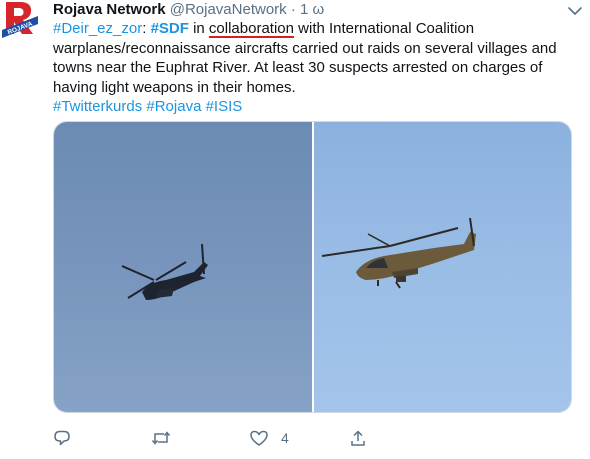  I want to click on like-icon, so click(259, 438).